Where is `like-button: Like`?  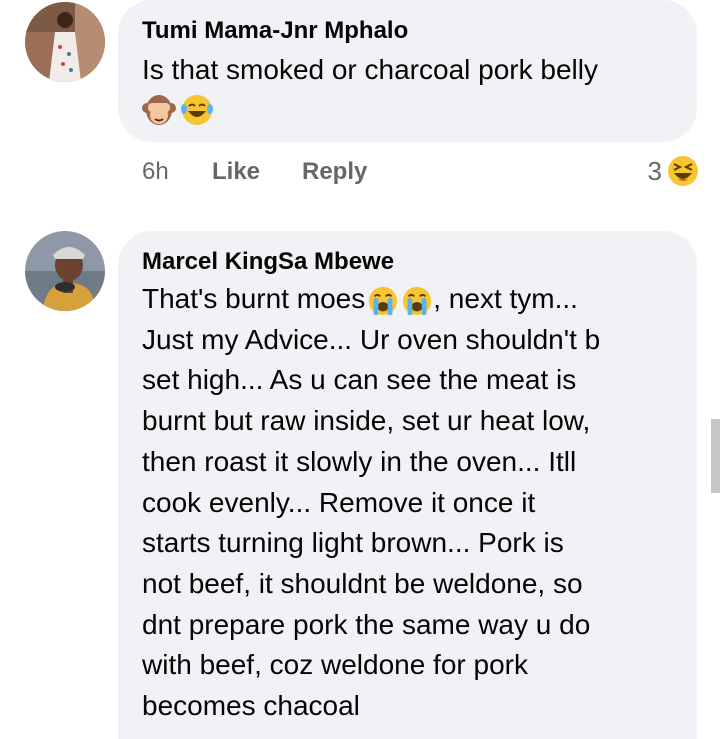
like-button: Like is located at coordinates (257, 172).